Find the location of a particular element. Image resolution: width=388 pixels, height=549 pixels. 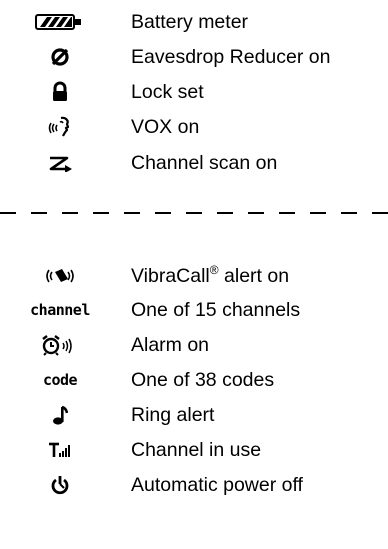

alarm-icon is located at coordinates (60, 345).